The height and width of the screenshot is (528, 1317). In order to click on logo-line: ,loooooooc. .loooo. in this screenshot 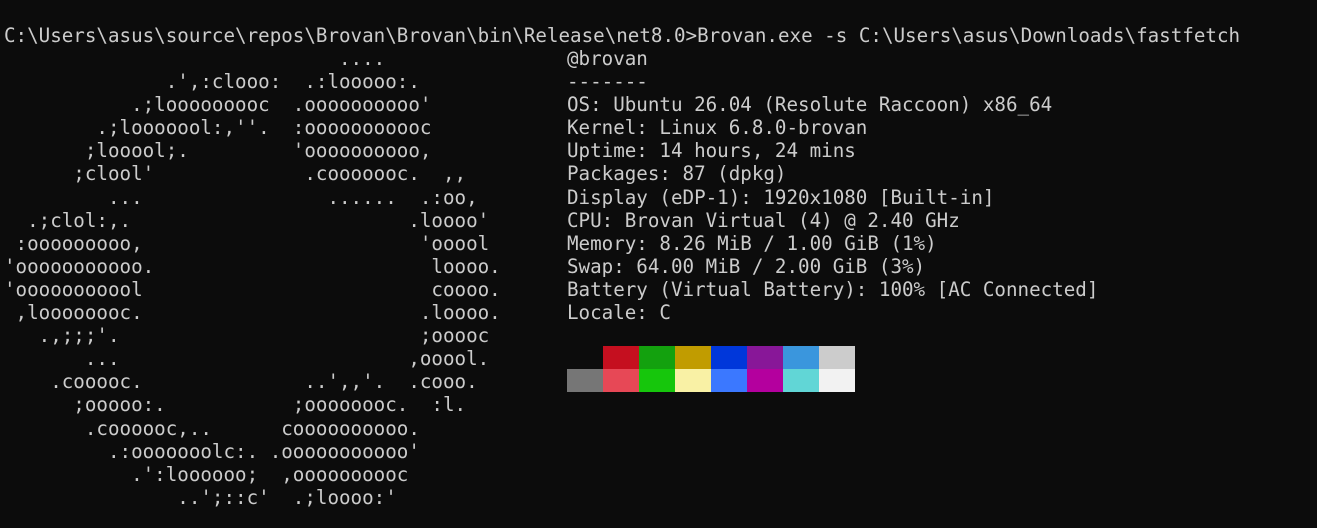, I will do `click(252, 313)`.